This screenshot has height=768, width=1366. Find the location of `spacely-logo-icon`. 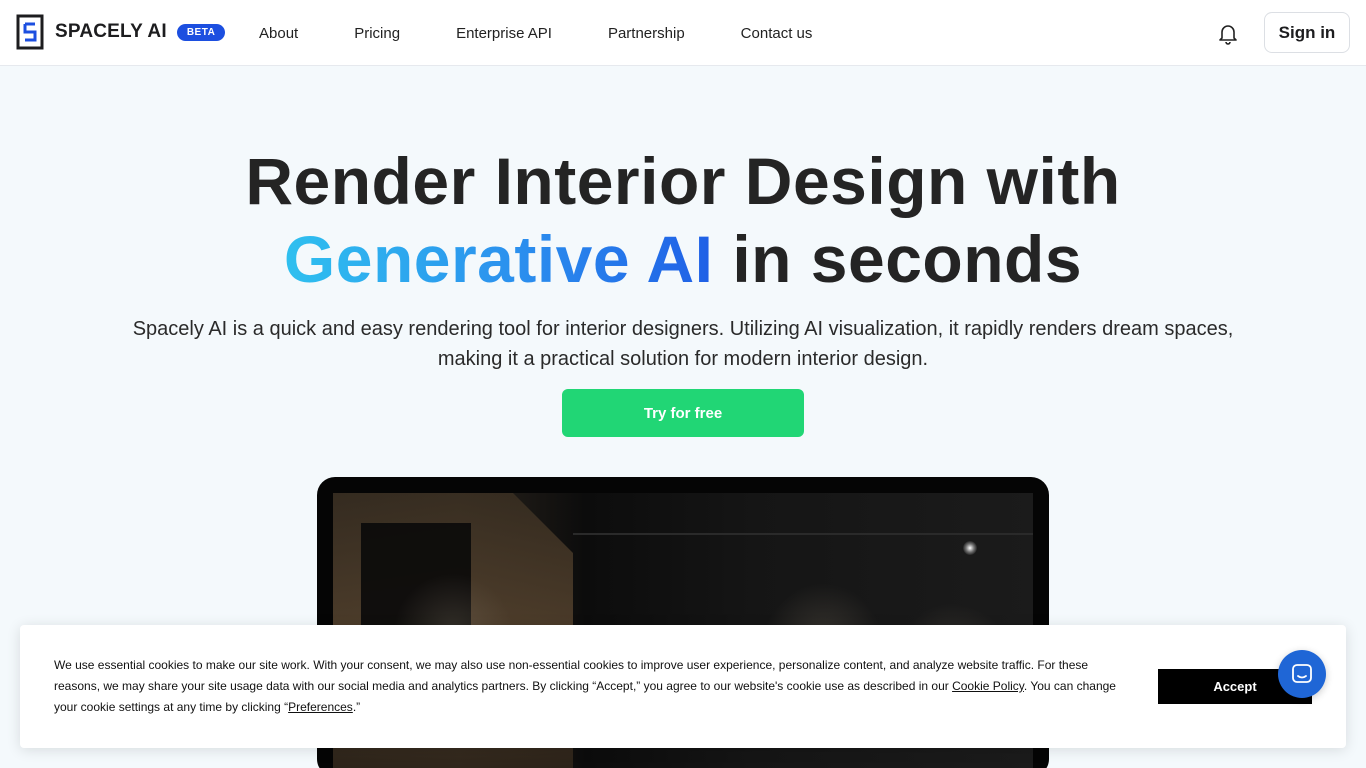

spacely-logo-icon is located at coordinates (30, 32).